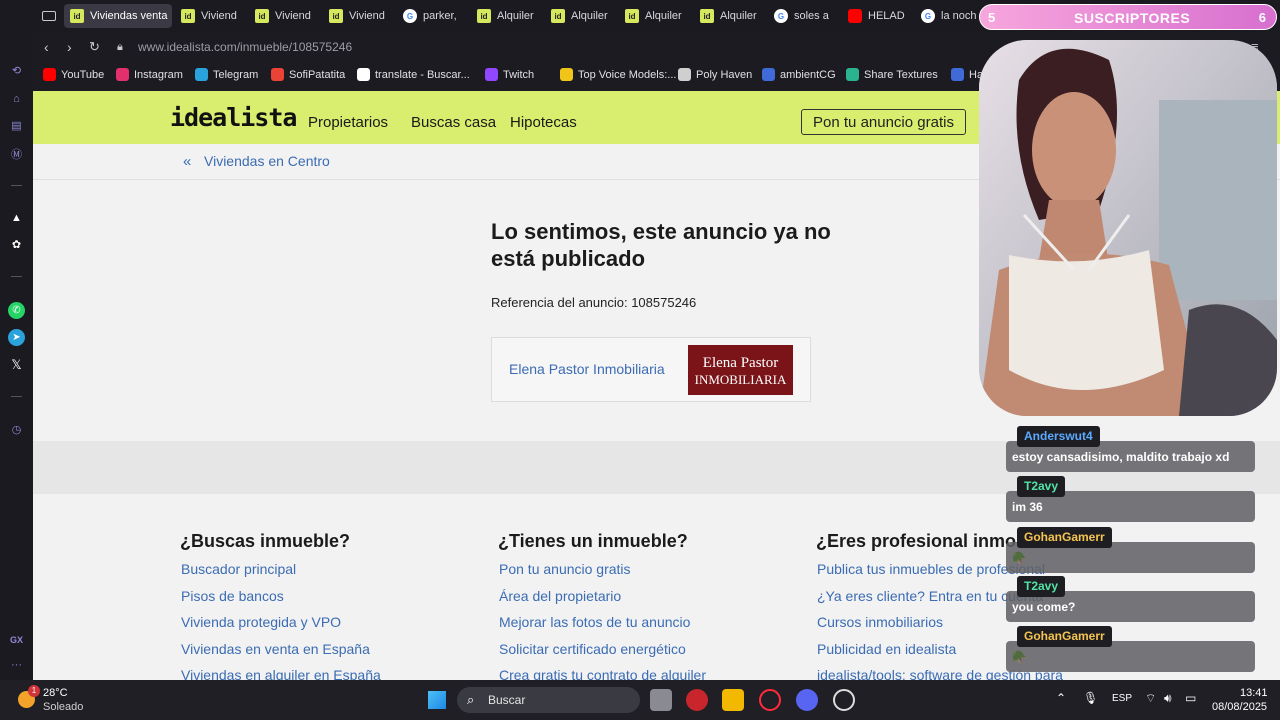 This screenshot has width=1280, height=720. What do you see at coordinates (49, 74) in the screenshot?
I see `bookmark-favicon-icon` at bounding box center [49, 74].